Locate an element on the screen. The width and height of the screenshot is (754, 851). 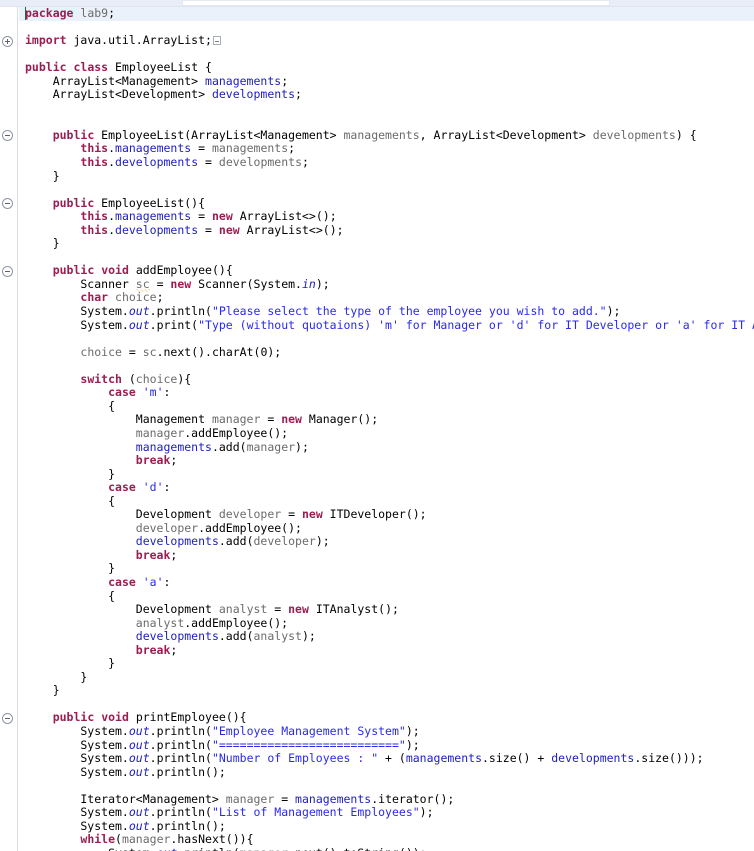
code-token-pln: Iterator<Management> is located at coordinates (125, 798).